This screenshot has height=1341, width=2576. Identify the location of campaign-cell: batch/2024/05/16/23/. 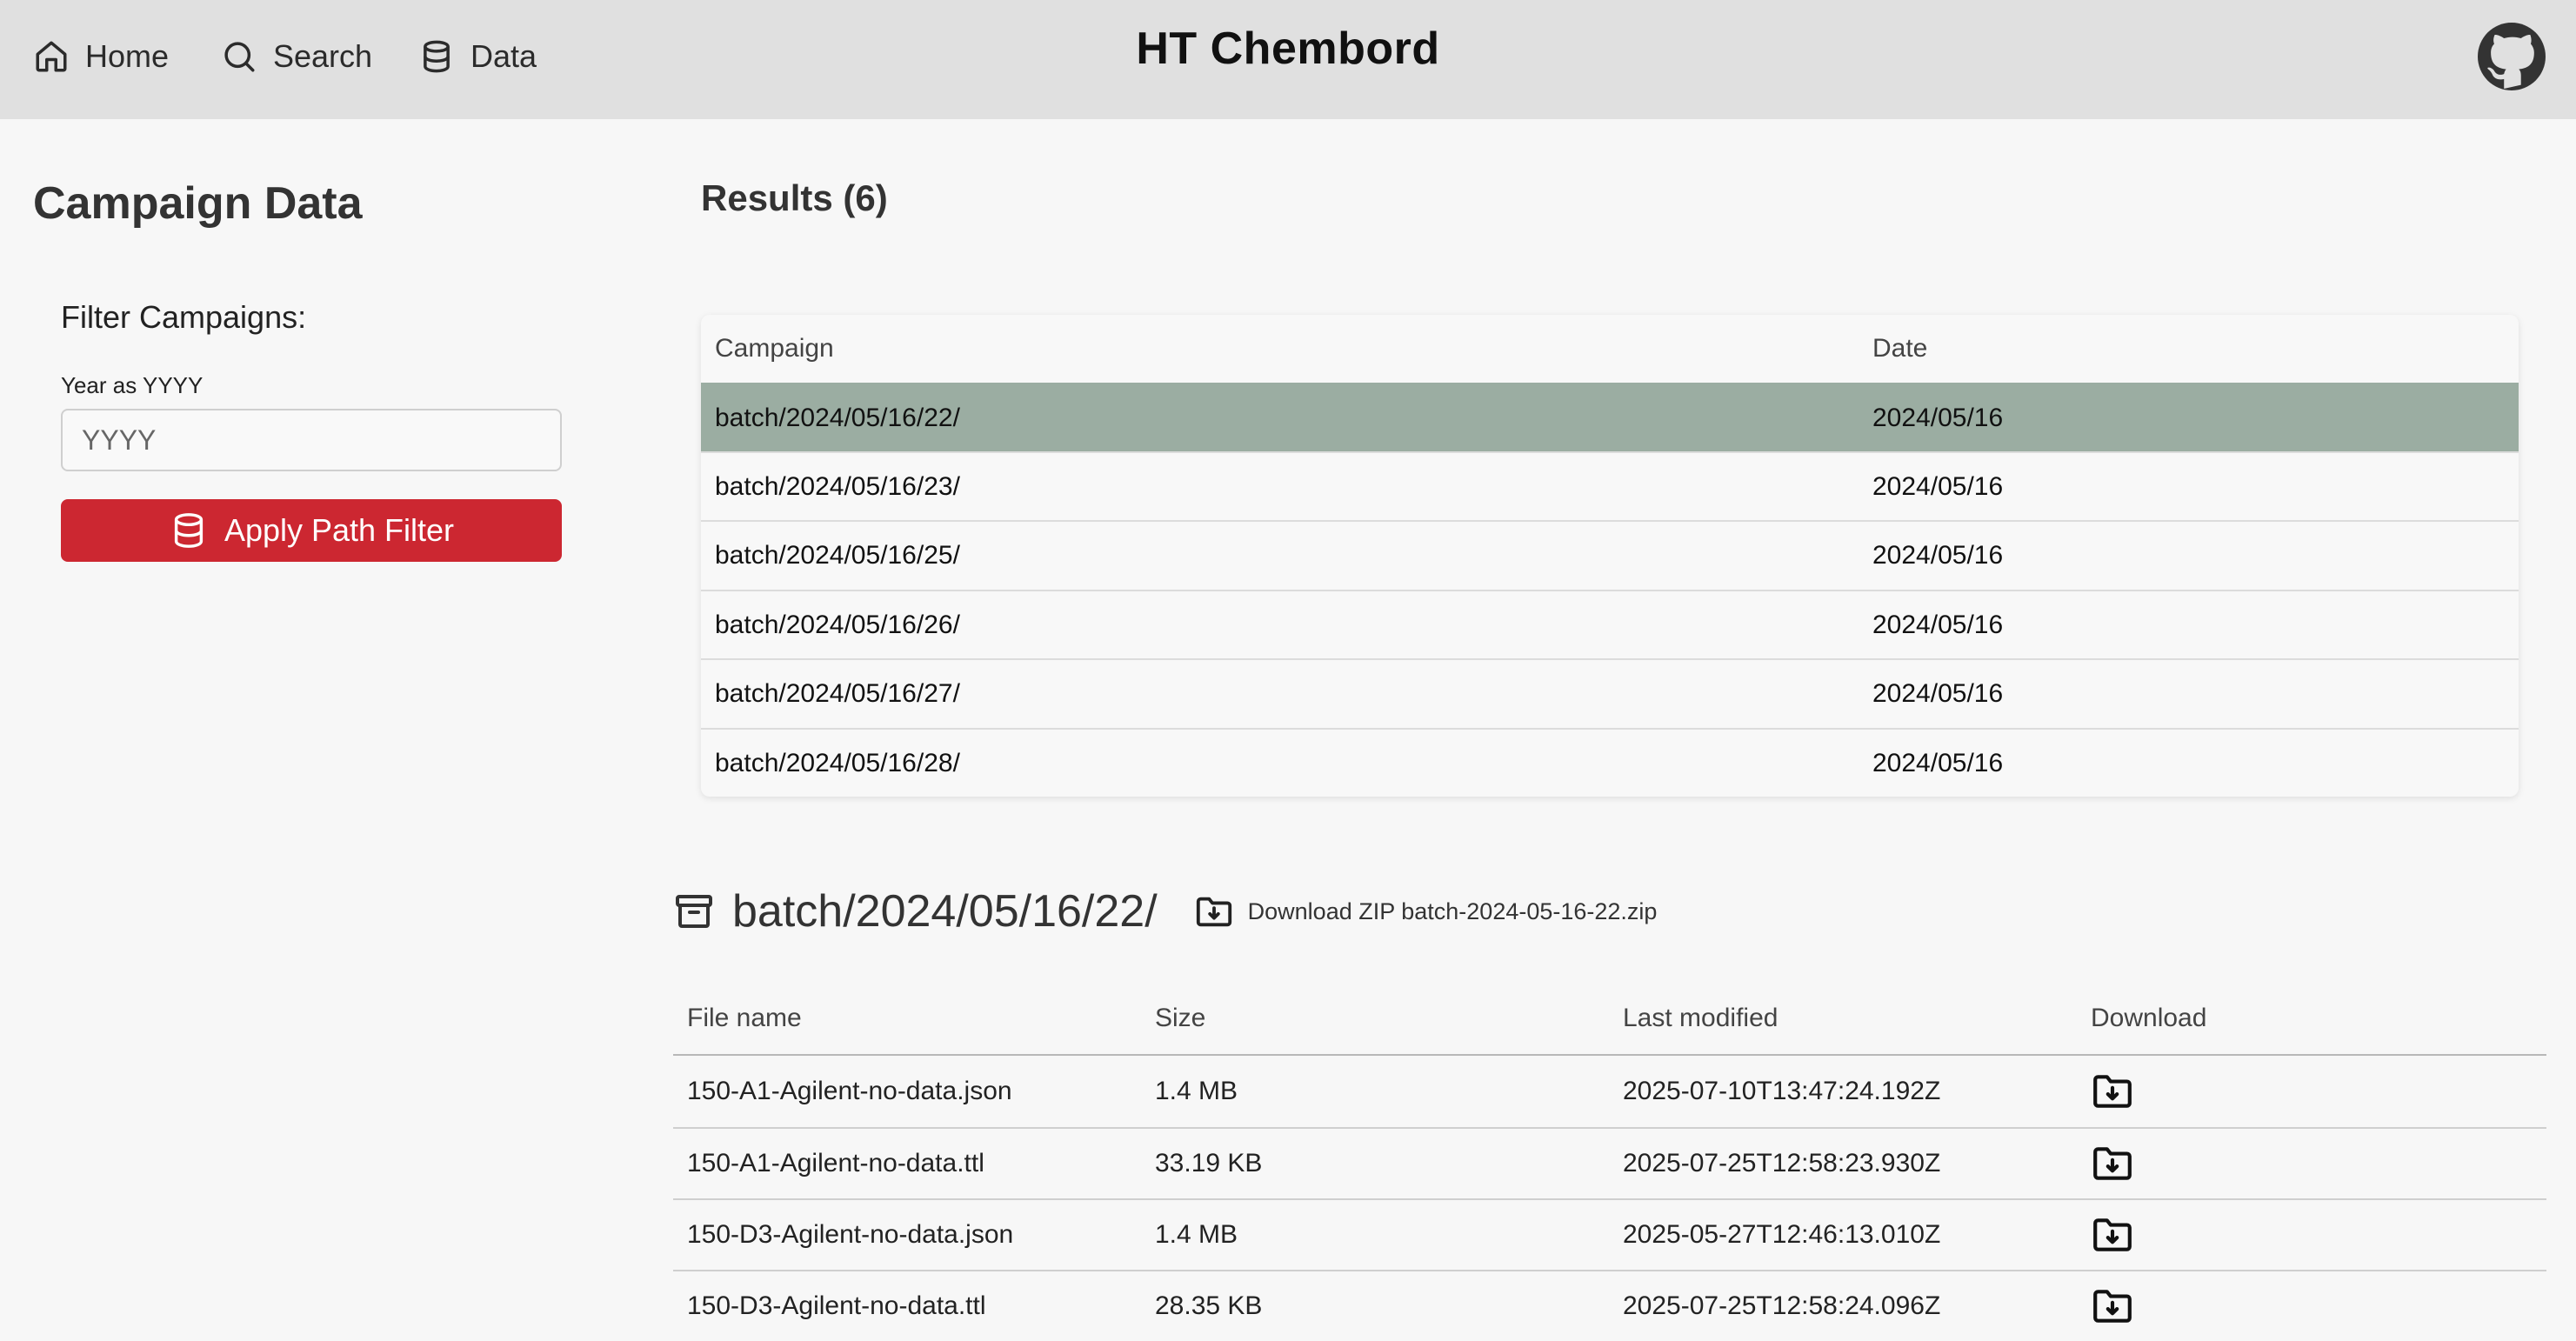
(837, 486).